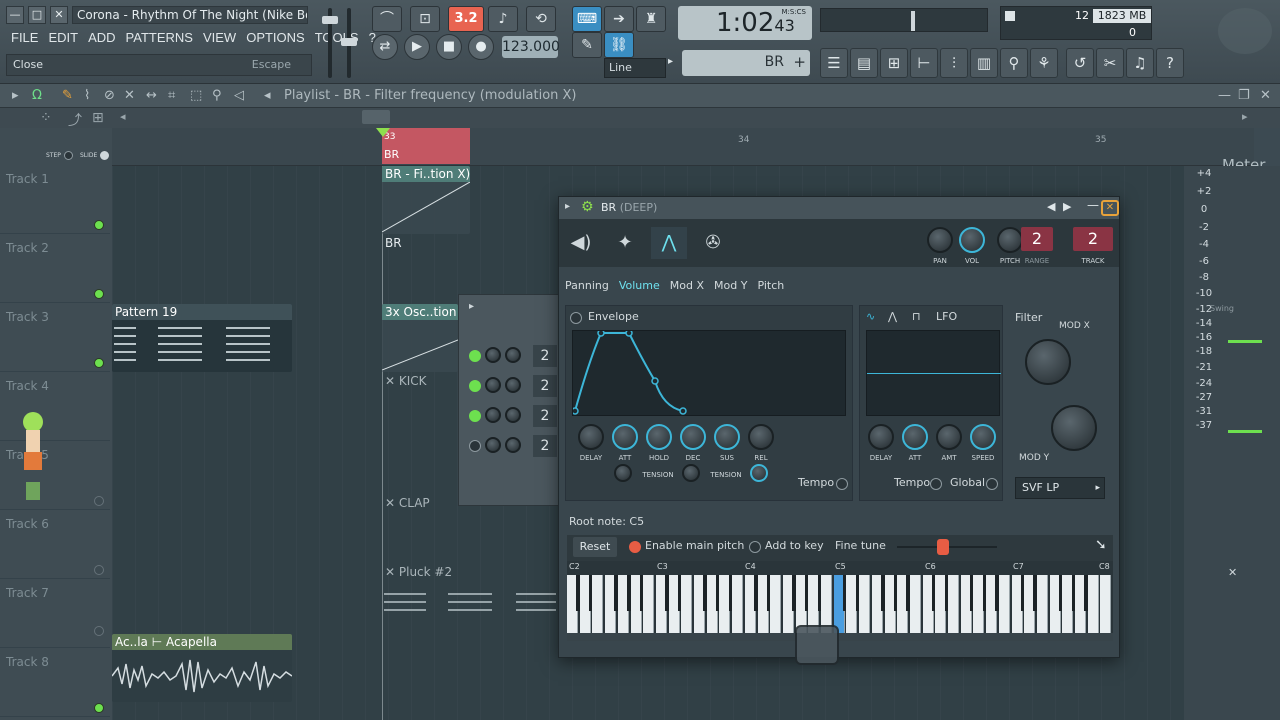 This screenshot has width=1280, height=720. Describe the element at coordinates (513, 415) in the screenshot. I see `channel-vol-knob` at that location.